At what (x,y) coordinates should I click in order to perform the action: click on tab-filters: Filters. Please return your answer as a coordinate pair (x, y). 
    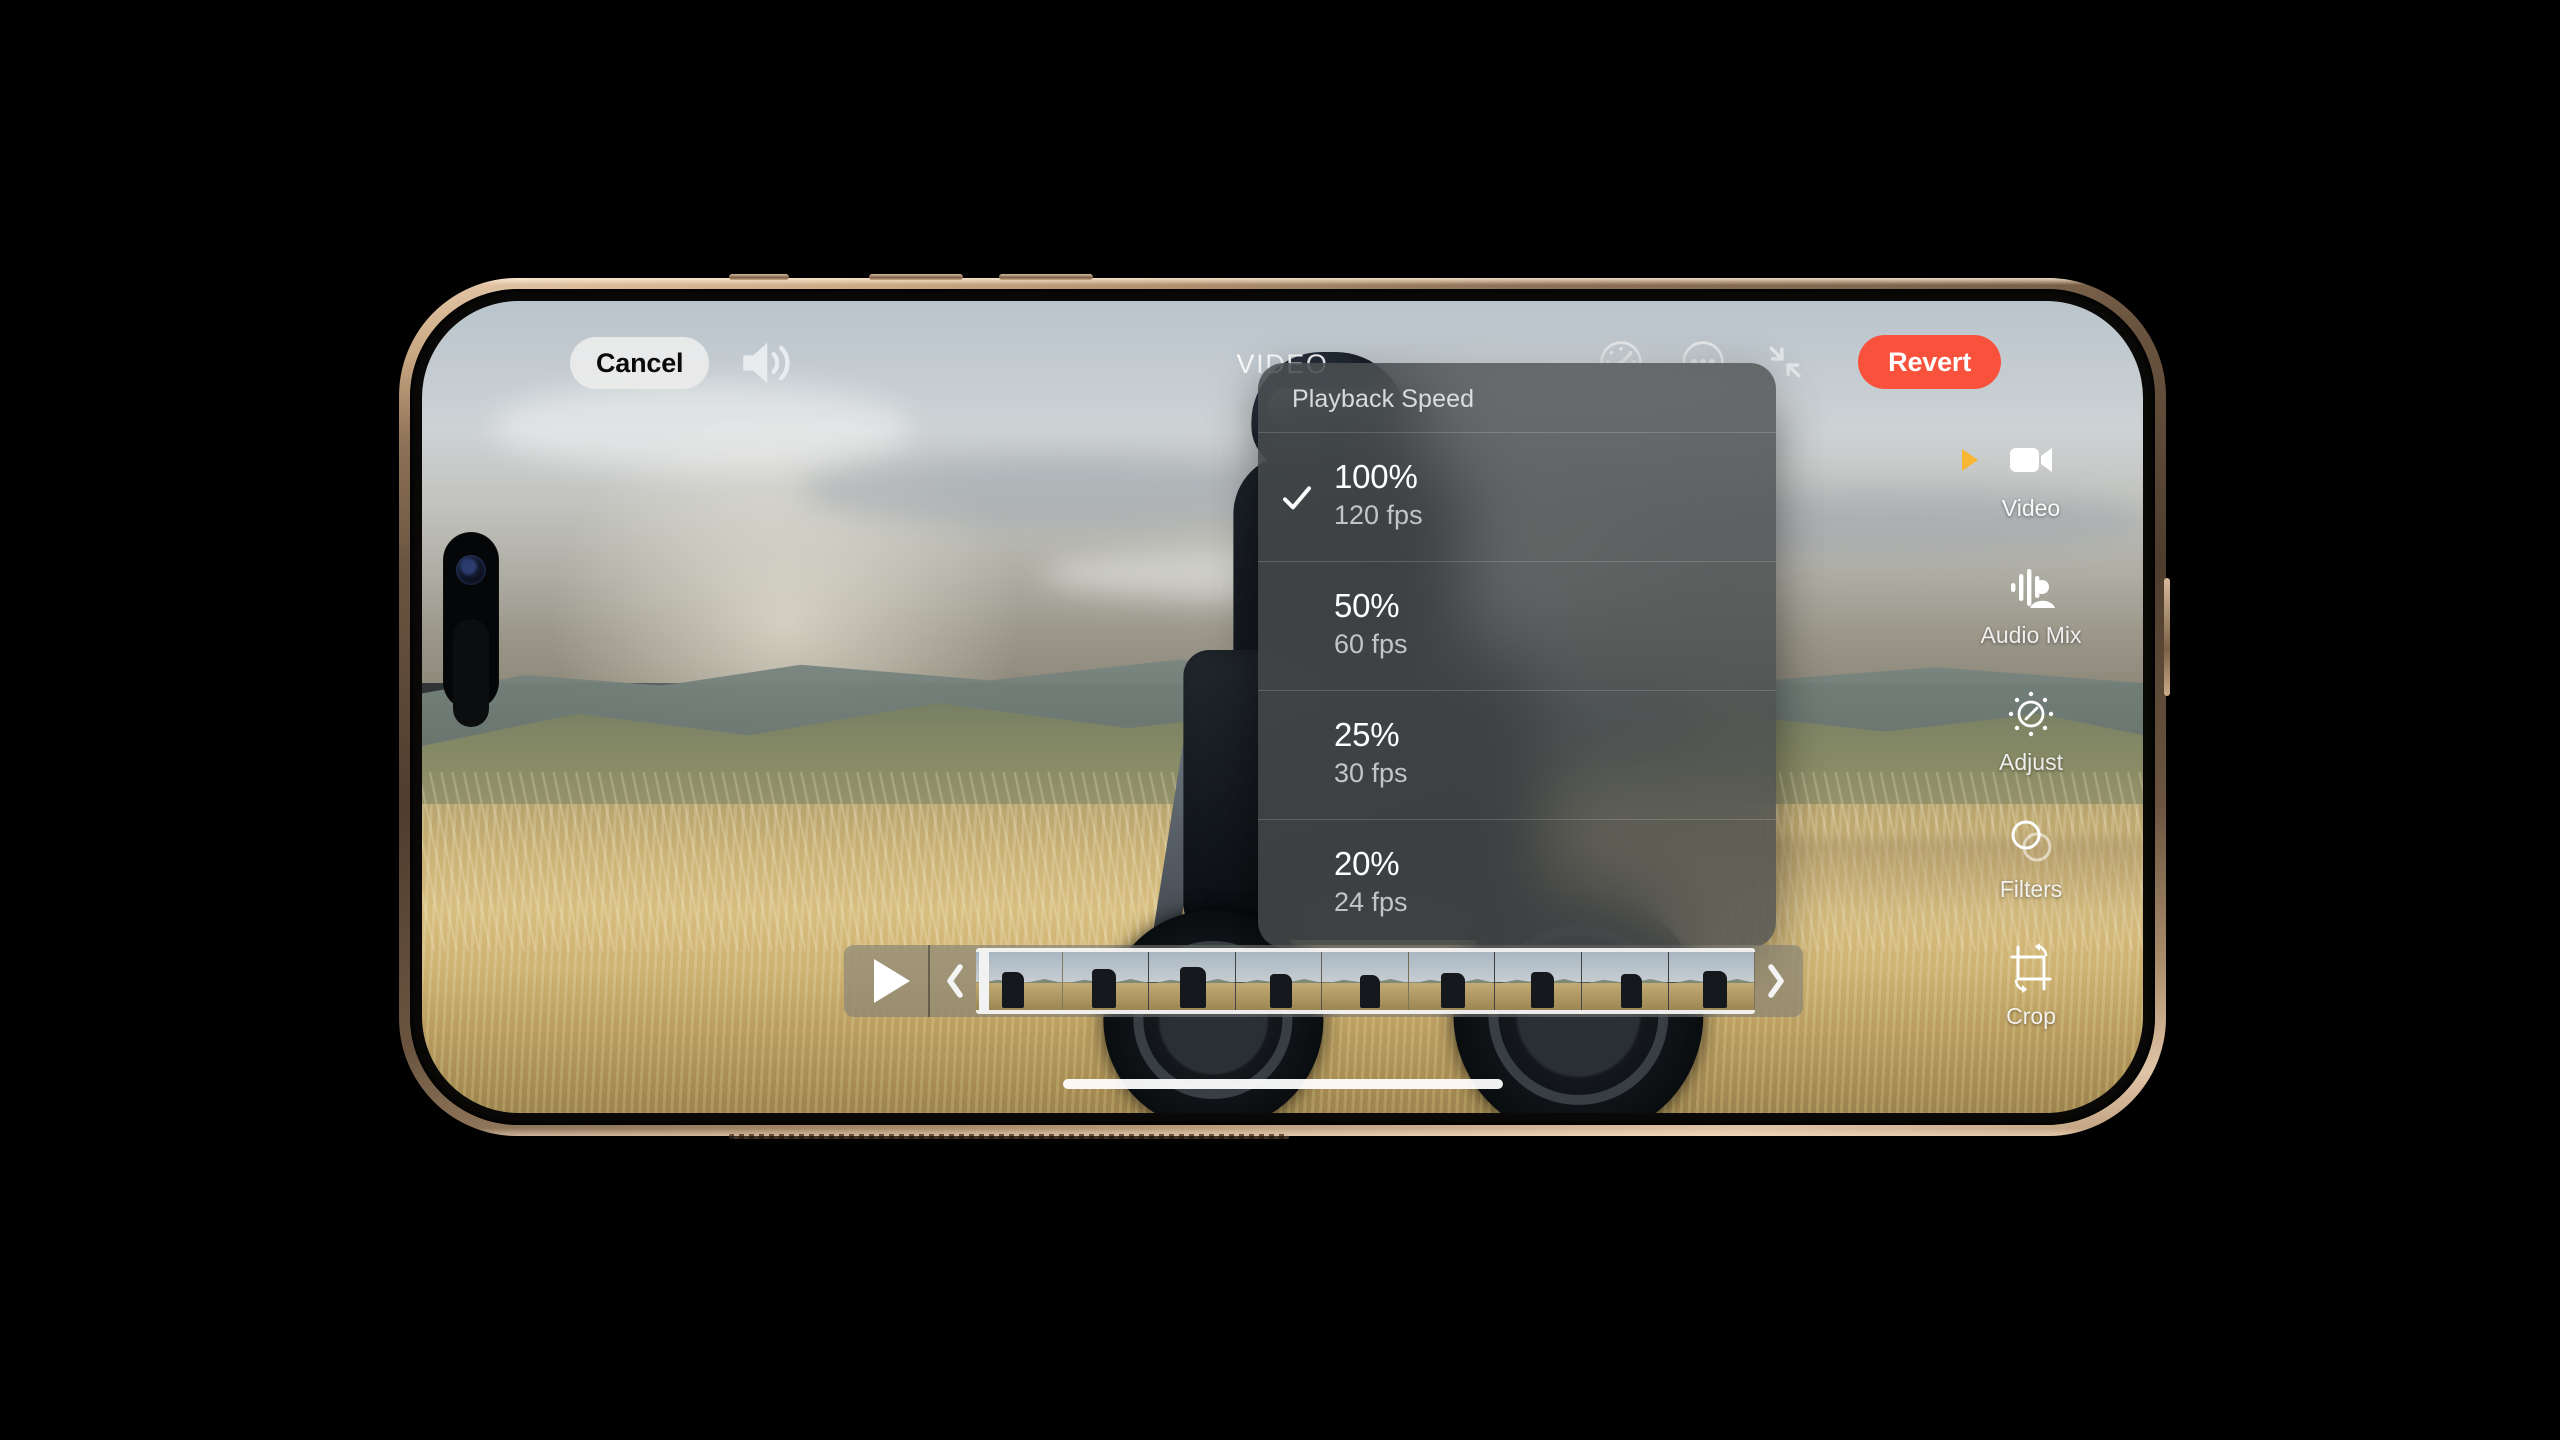
    Looking at the image, I should click on (2031, 856).